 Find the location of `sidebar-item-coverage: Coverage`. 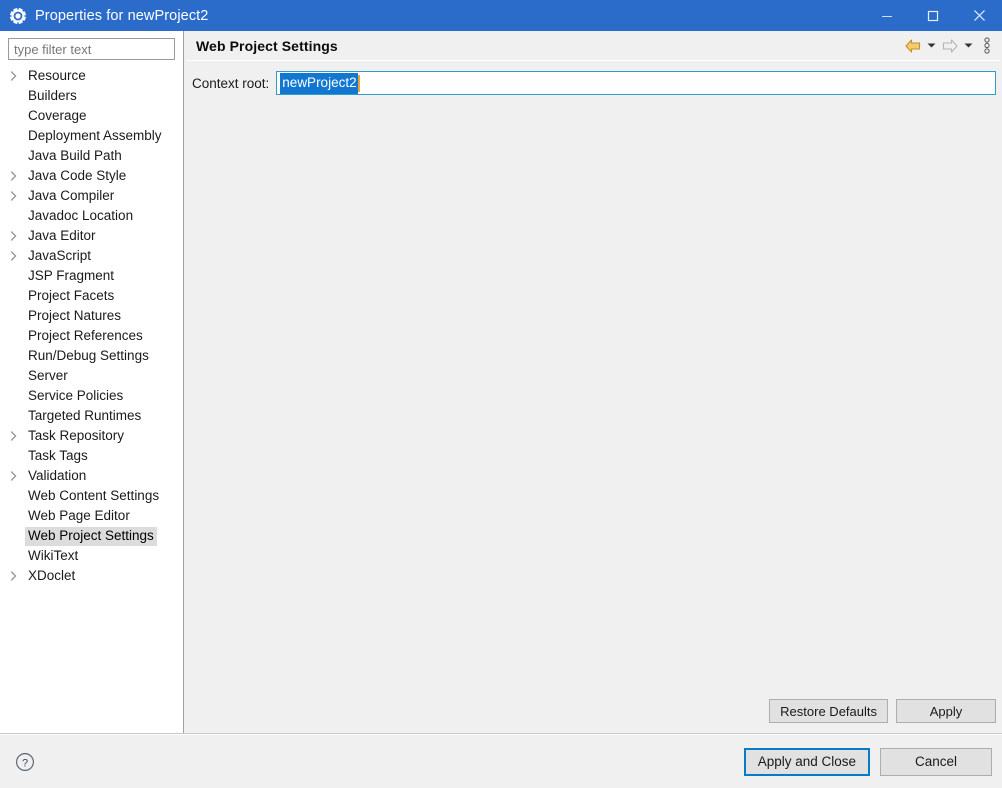

sidebar-item-coverage: Coverage is located at coordinates (91, 116).